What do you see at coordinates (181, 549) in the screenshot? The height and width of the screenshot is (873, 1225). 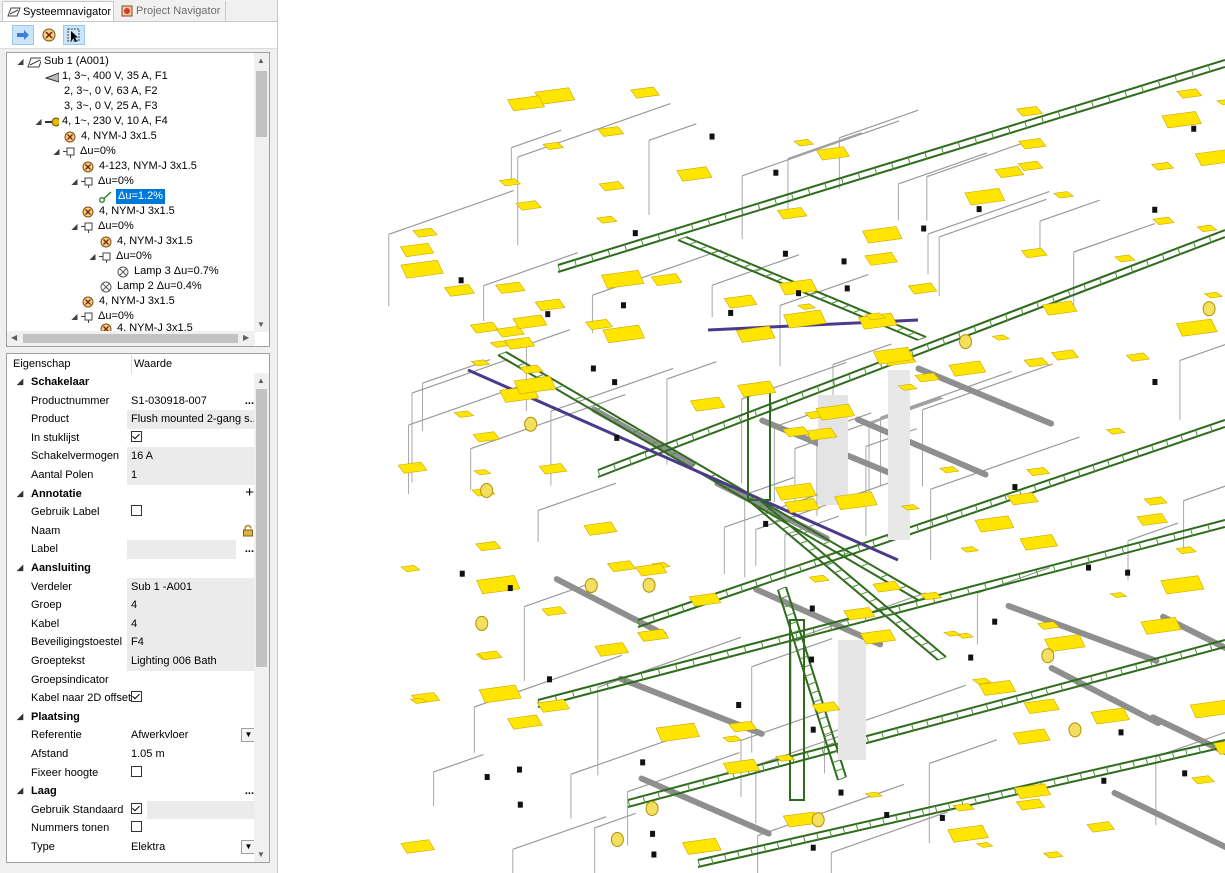 I see `label-value` at bounding box center [181, 549].